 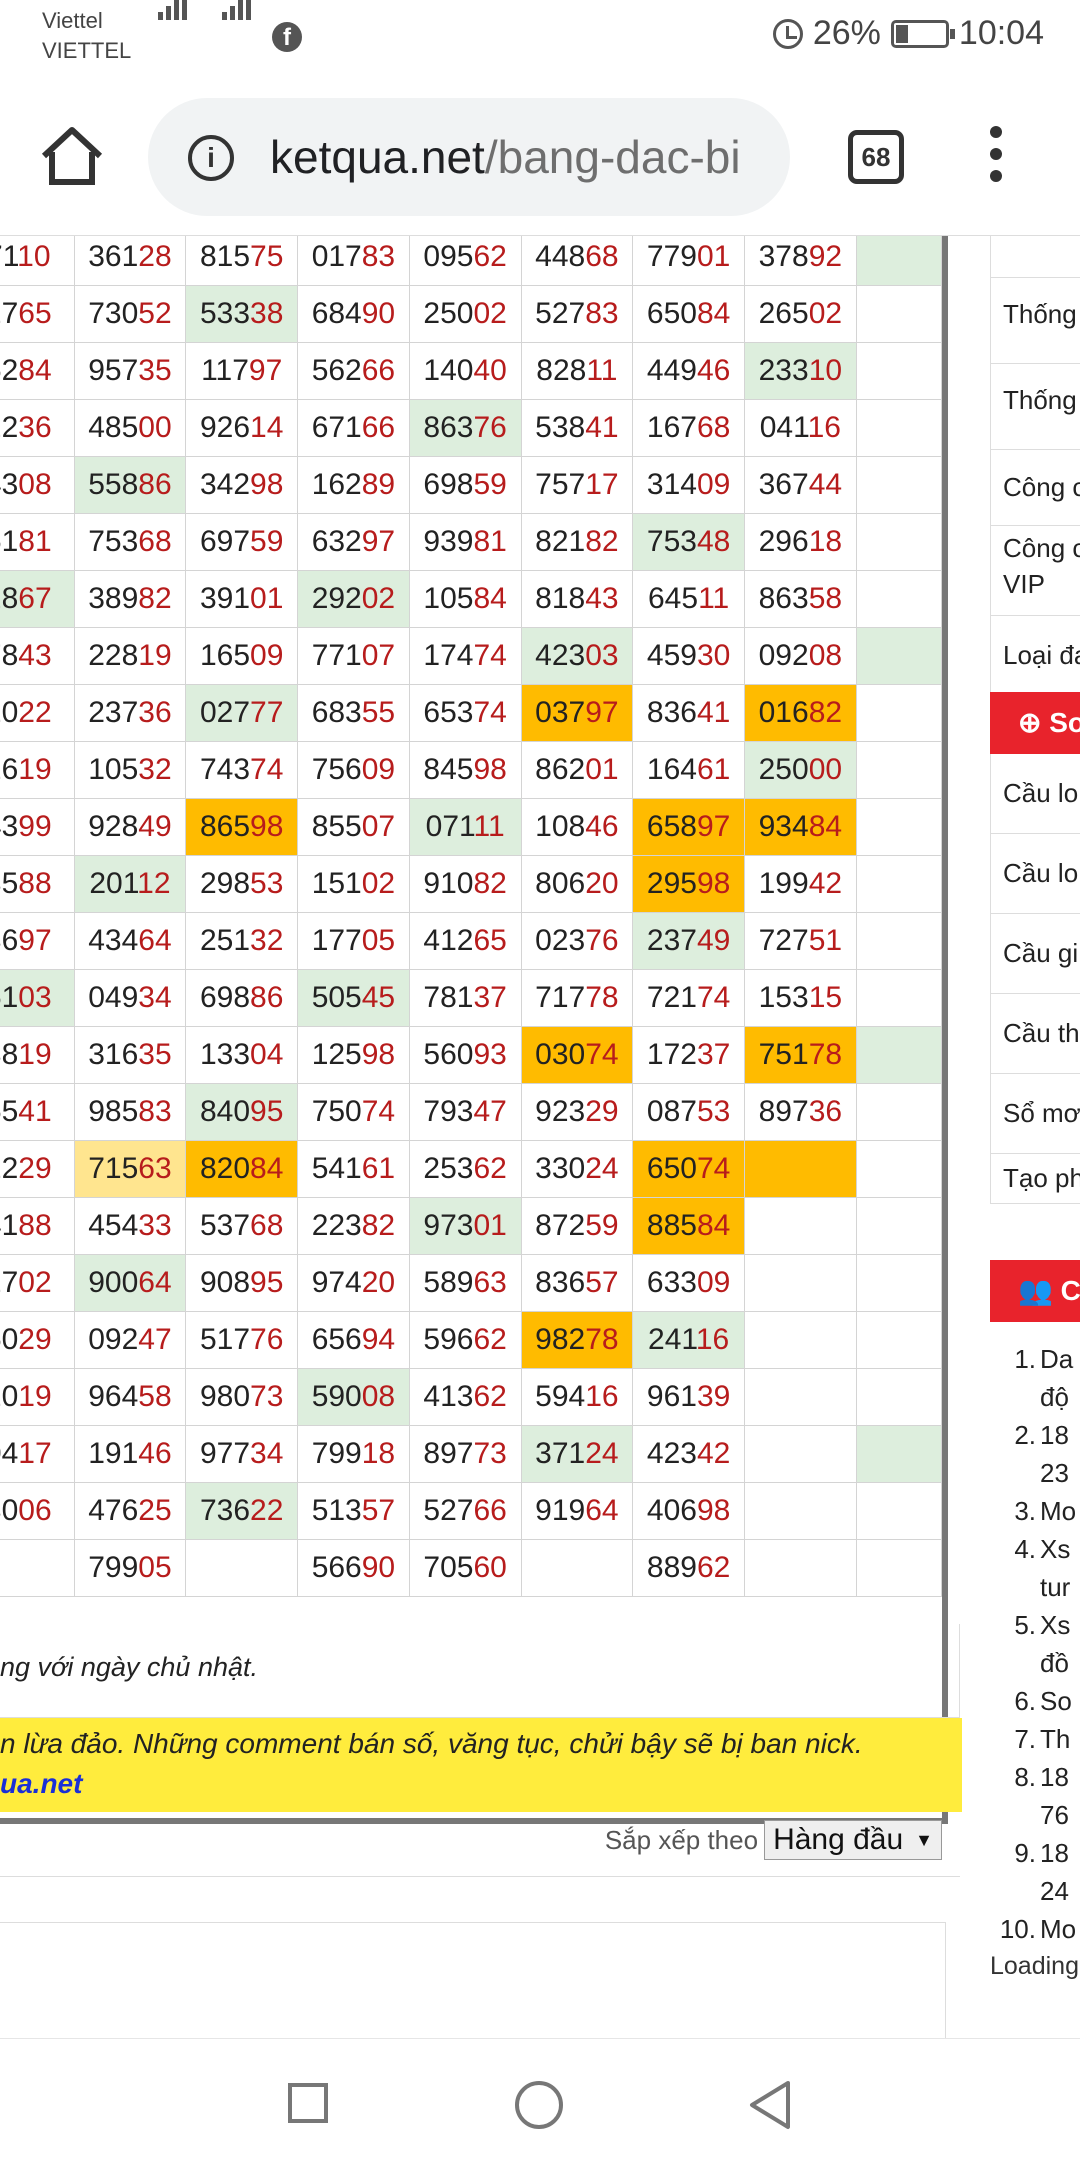 I want to click on sidebar-tool-item: Cầu th, so click(x=1035, y=1034).